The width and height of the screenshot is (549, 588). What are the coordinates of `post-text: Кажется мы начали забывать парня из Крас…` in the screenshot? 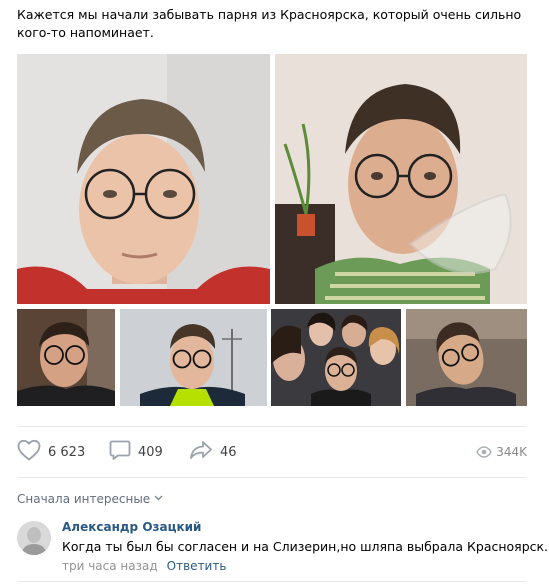 It's located at (269, 23).